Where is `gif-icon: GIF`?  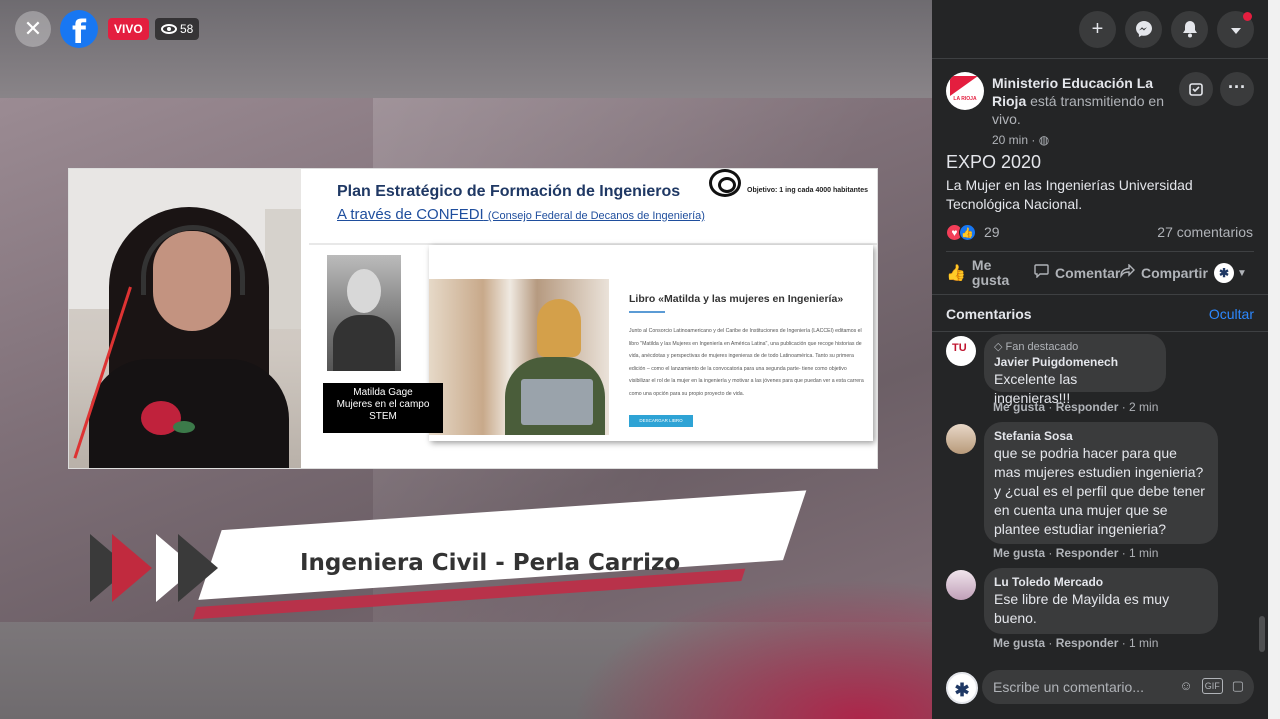
gif-icon: GIF is located at coordinates (1212, 686).